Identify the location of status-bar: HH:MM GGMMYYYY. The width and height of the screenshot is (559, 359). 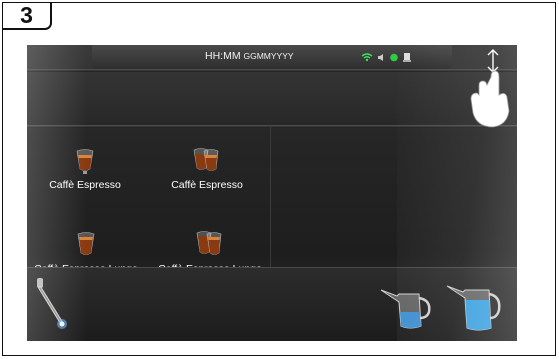
(272, 57).